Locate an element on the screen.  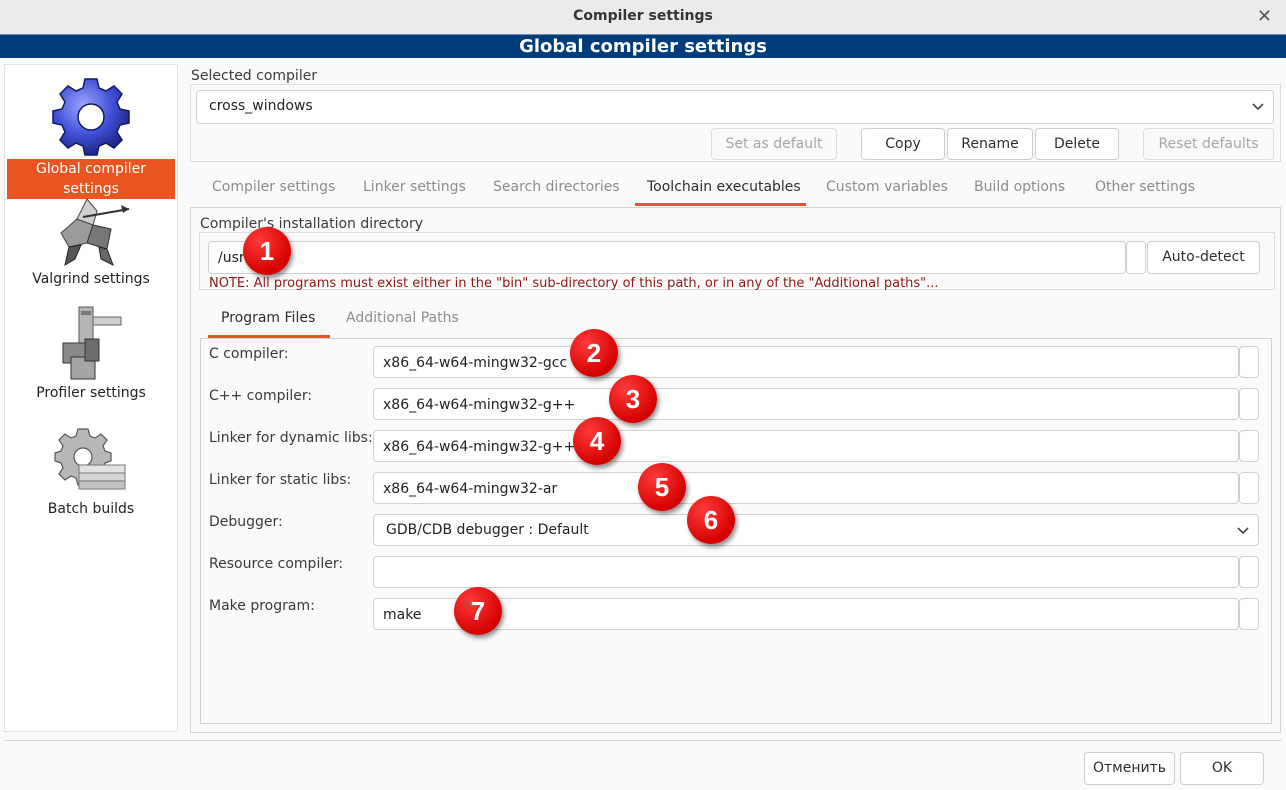
install-dir-value: /usr is located at coordinates (231, 258).